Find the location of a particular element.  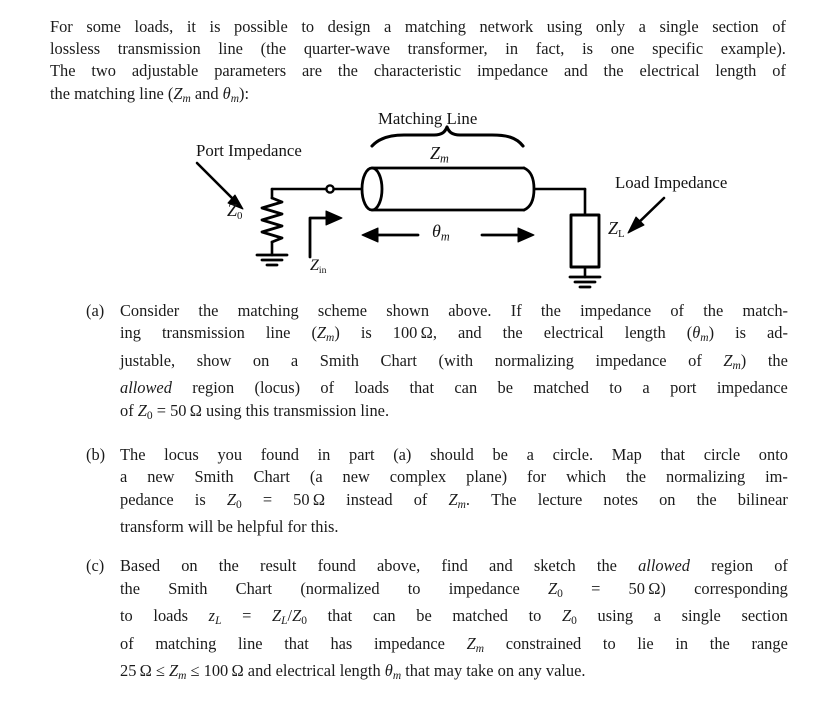

z0-label-Z: Z is located at coordinates (232, 210).